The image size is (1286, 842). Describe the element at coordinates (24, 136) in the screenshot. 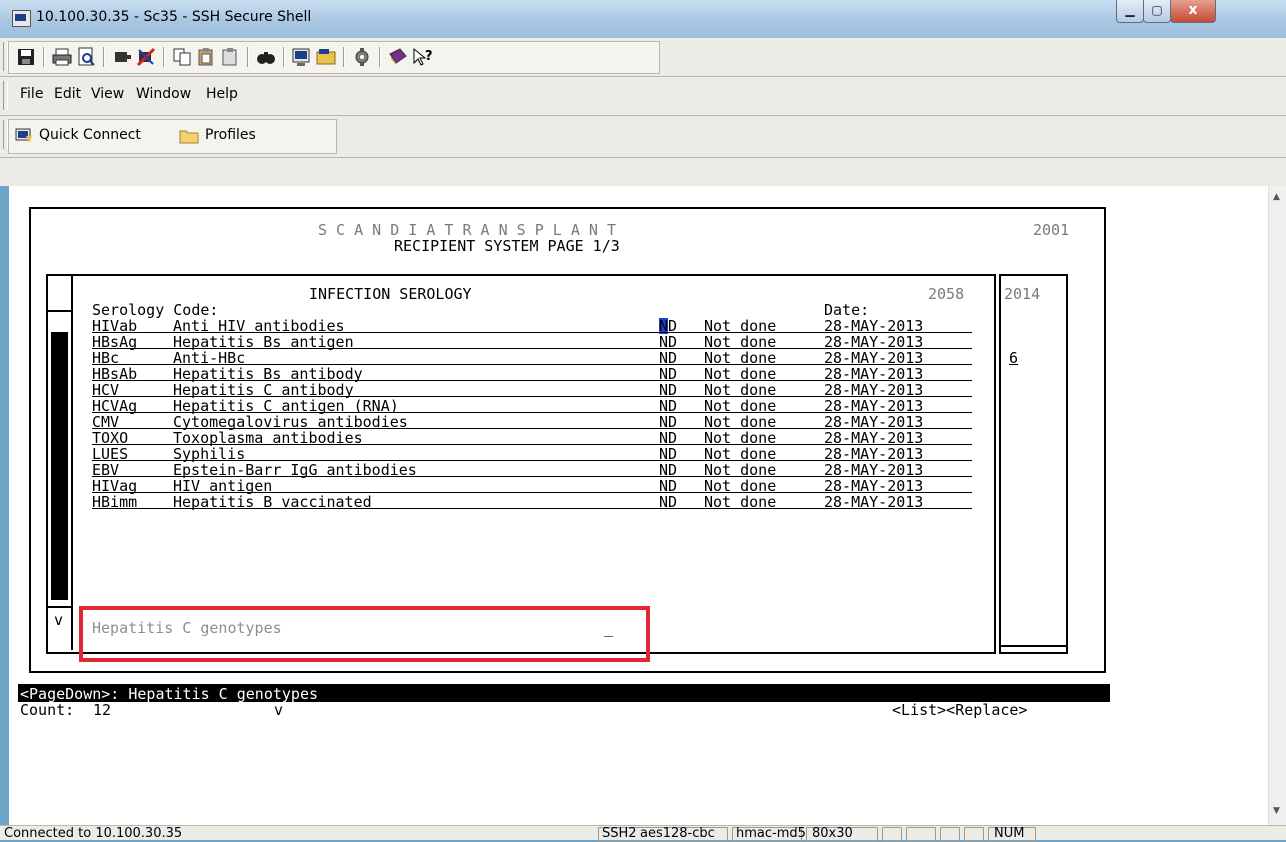

I see `quick-connect-icon` at that location.